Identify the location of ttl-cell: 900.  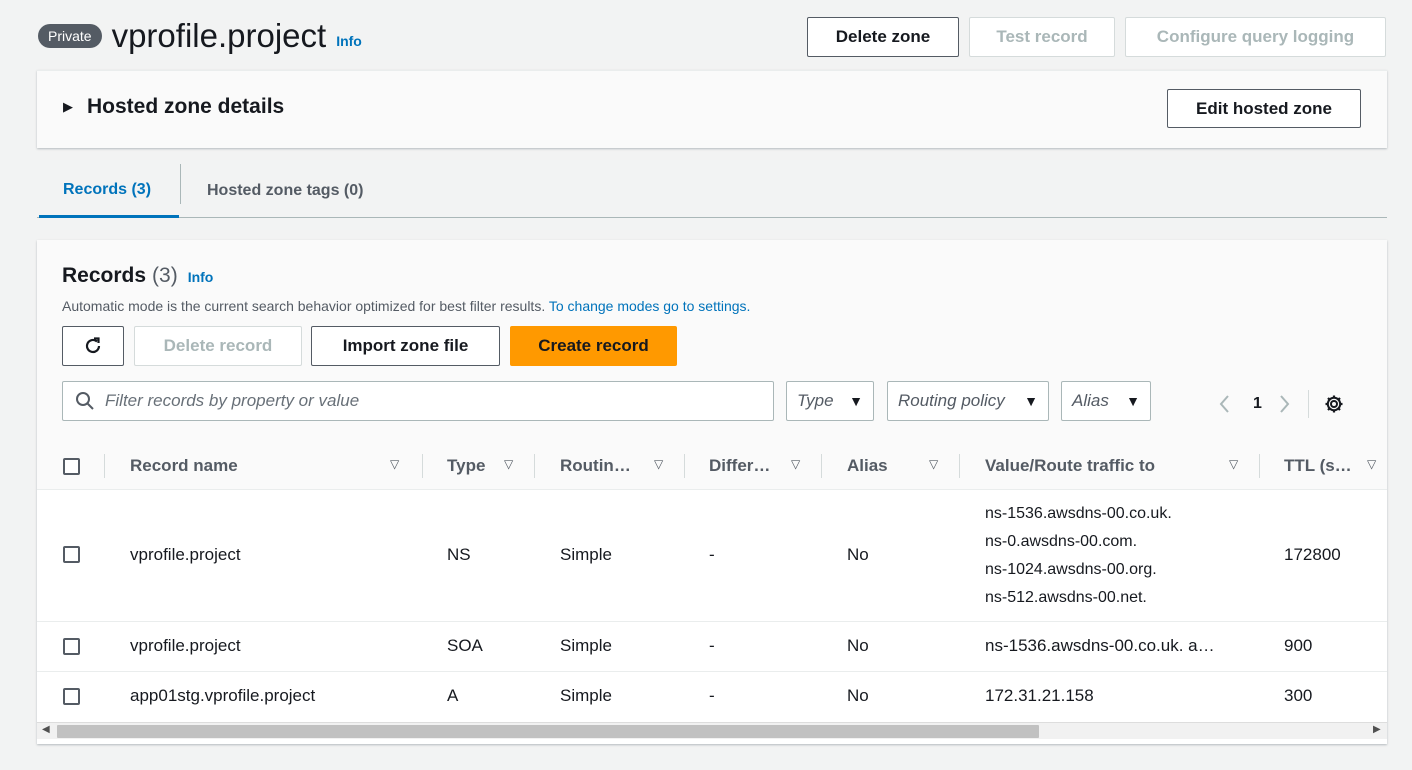
(1298, 645).